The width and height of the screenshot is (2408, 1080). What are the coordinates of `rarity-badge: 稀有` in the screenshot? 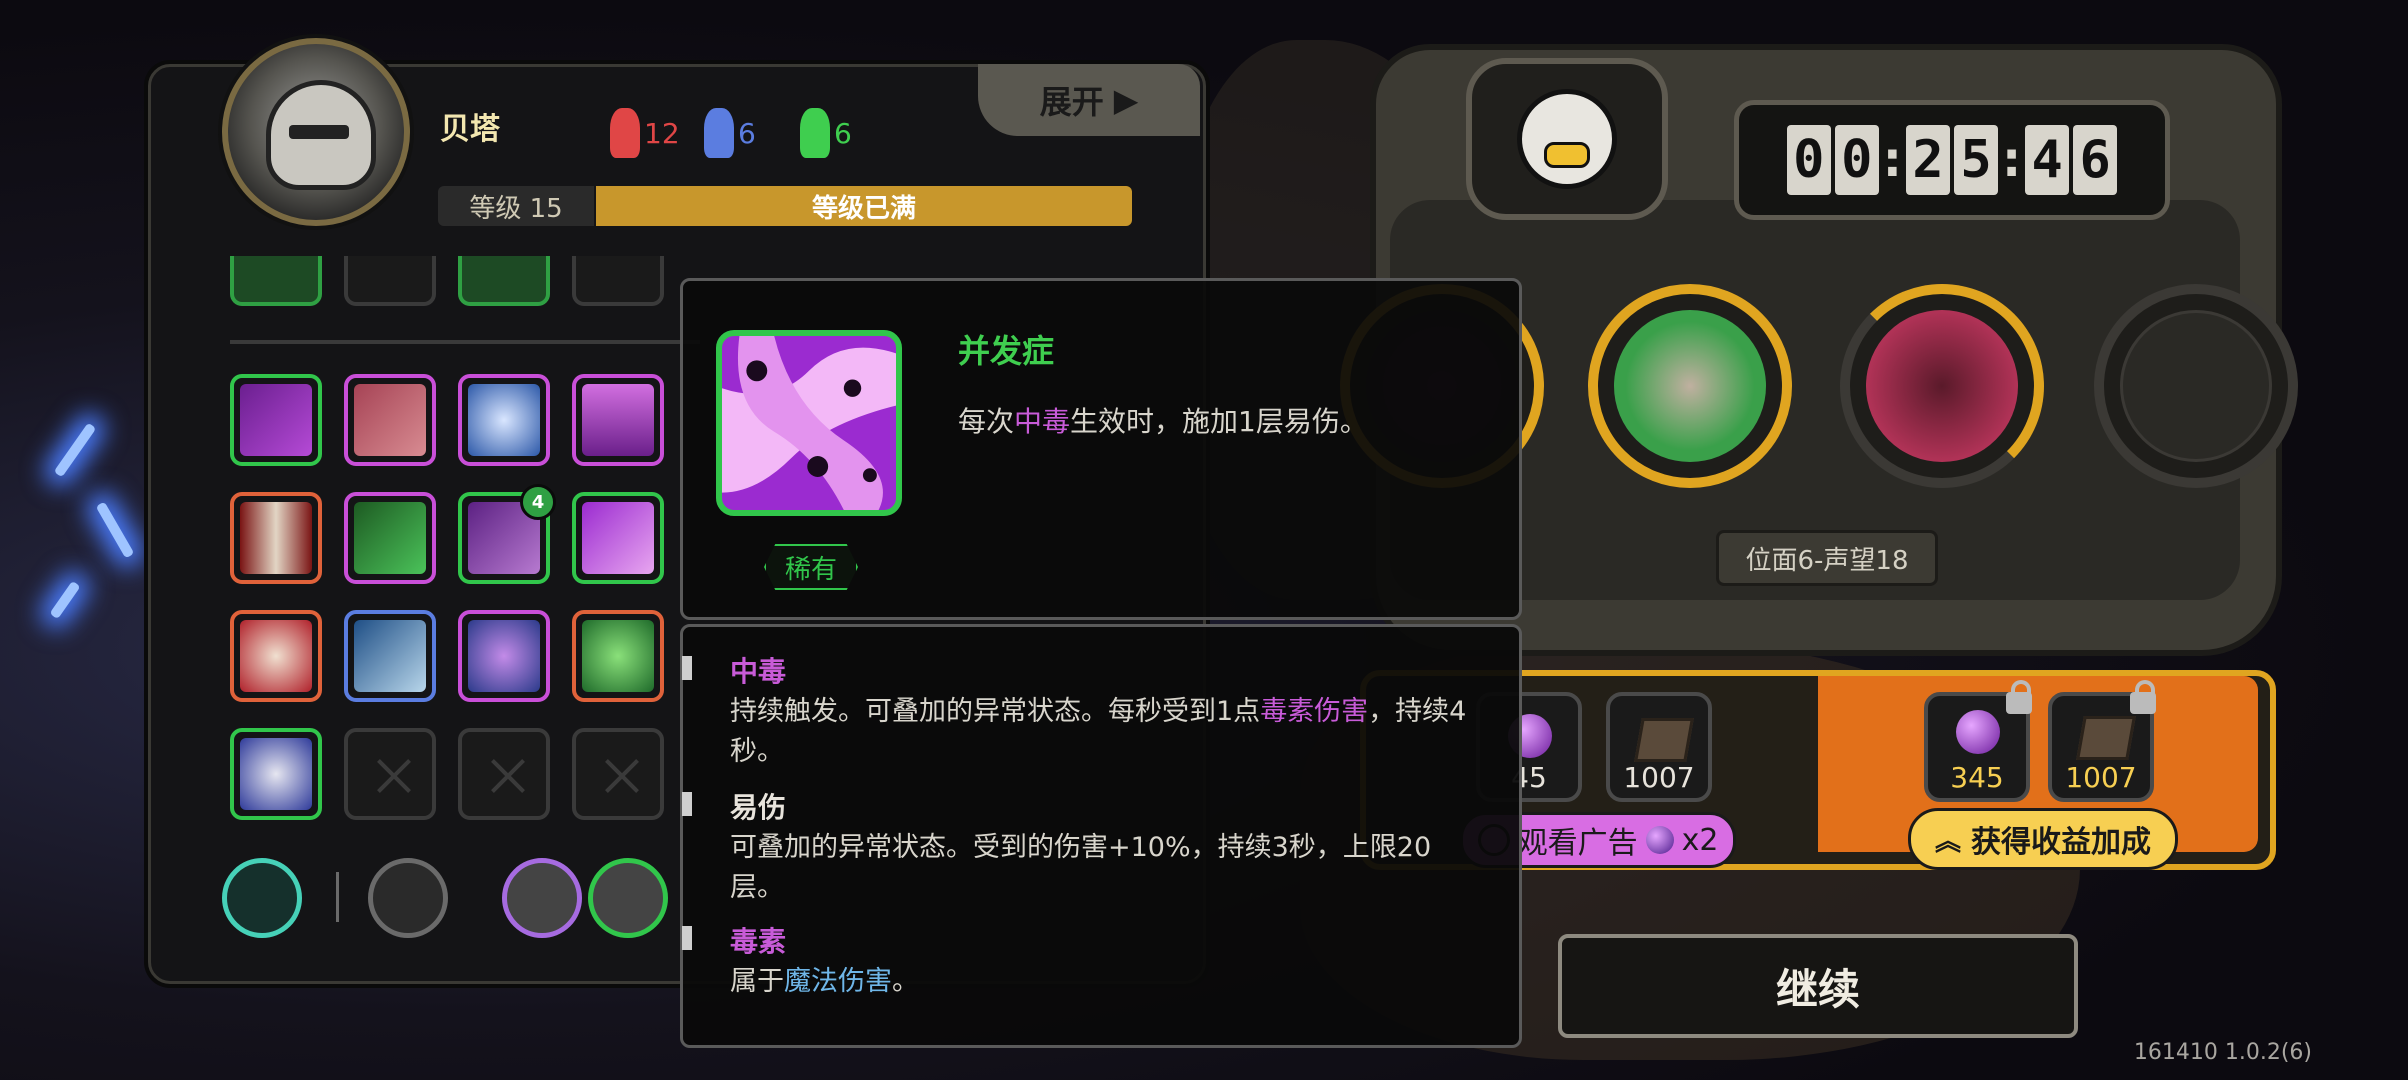 It's located at (811, 567).